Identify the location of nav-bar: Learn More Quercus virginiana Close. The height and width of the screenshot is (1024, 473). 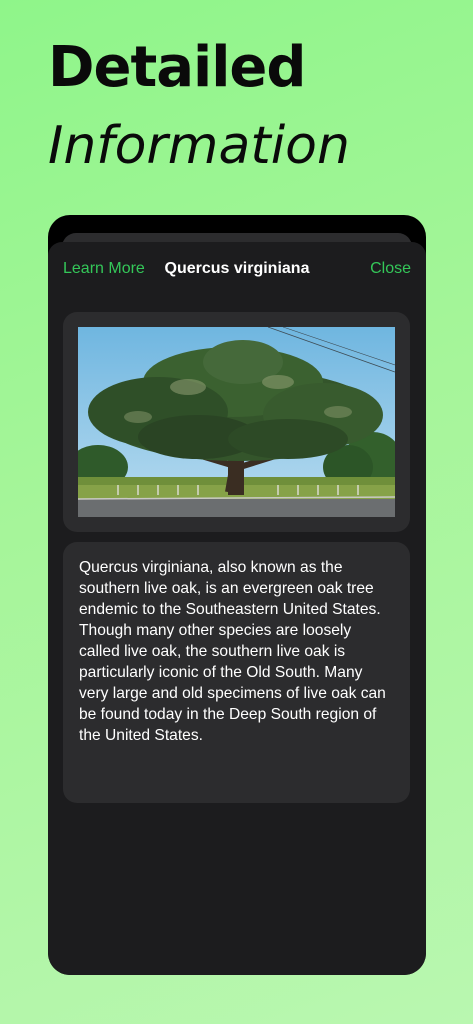
(237, 273).